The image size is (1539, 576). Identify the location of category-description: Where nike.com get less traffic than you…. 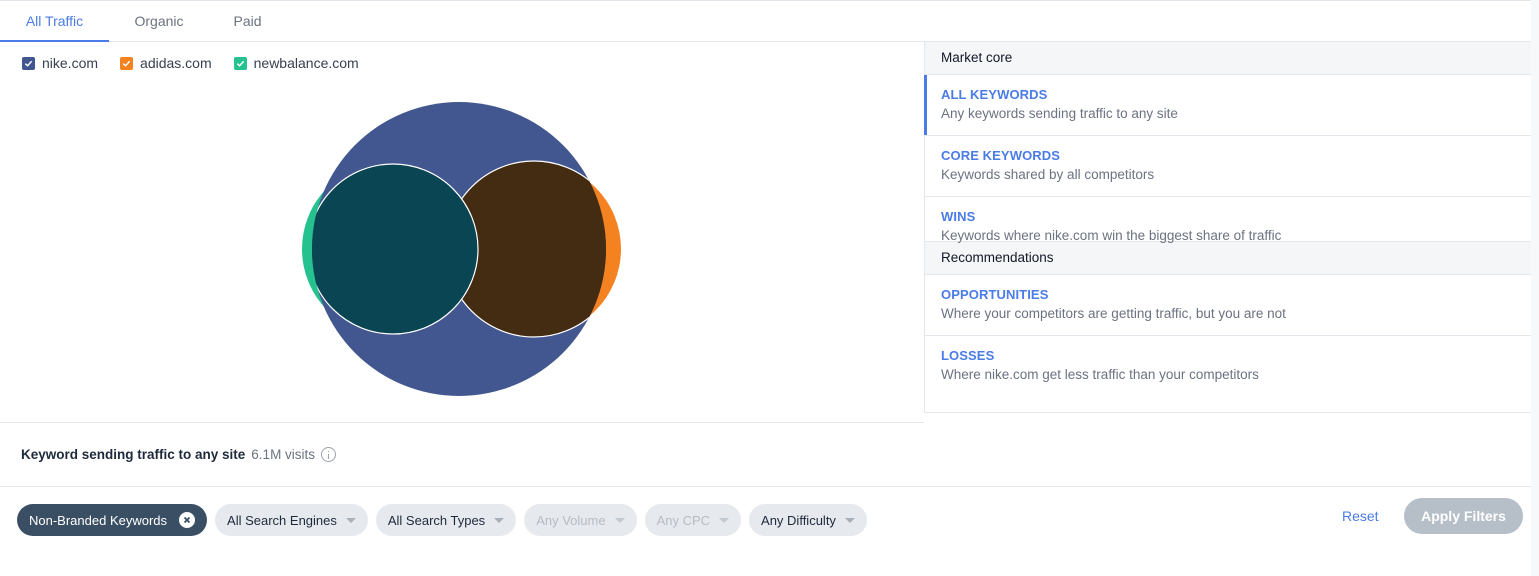
(1100, 374).